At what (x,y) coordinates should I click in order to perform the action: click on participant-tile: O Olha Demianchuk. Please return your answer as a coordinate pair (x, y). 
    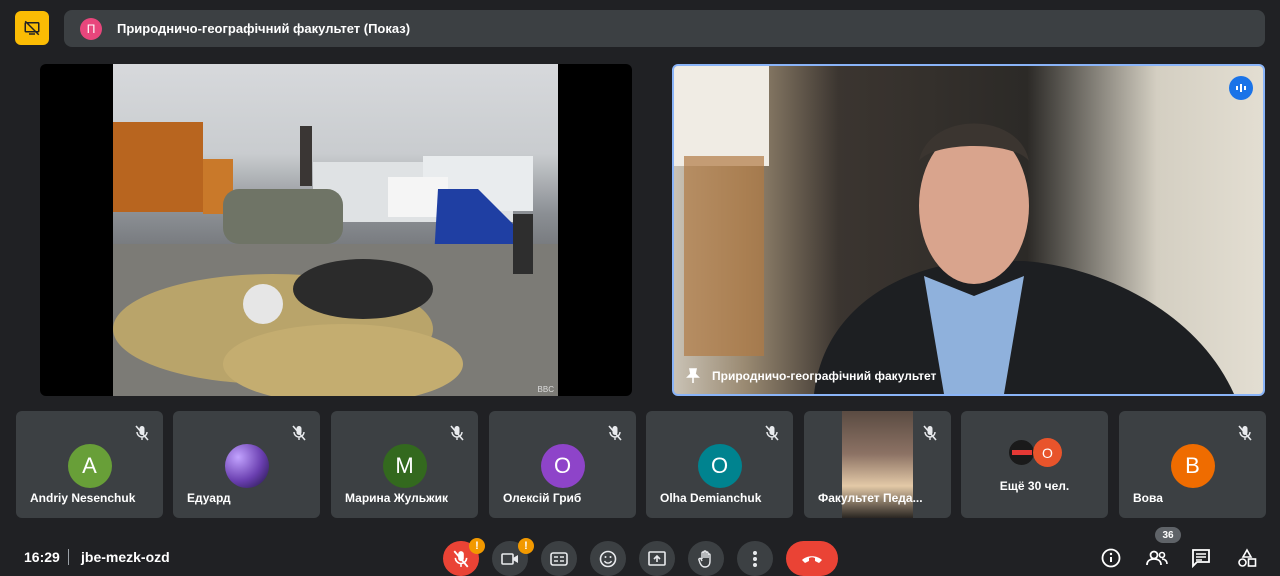
    Looking at the image, I should click on (719, 464).